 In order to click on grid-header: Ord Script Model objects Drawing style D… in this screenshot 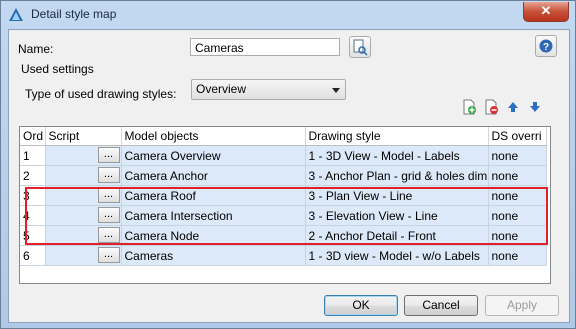, I will do `click(283, 136)`.